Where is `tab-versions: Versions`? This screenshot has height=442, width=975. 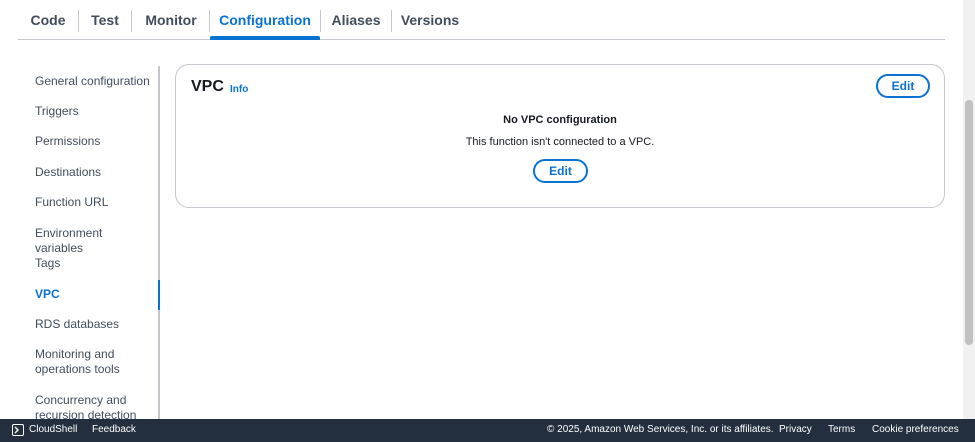
tab-versions: Versions is located at coordinates (430, 19).